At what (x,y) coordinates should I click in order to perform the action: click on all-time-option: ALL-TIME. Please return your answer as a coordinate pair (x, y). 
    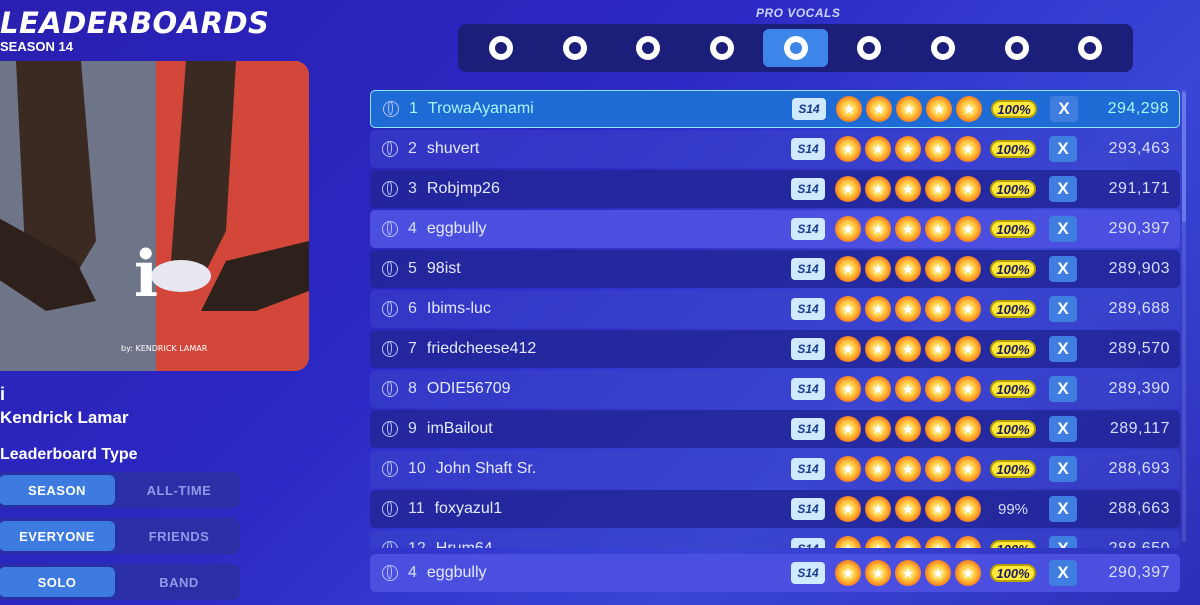
    Looking at the image, I should click on (179, 490).